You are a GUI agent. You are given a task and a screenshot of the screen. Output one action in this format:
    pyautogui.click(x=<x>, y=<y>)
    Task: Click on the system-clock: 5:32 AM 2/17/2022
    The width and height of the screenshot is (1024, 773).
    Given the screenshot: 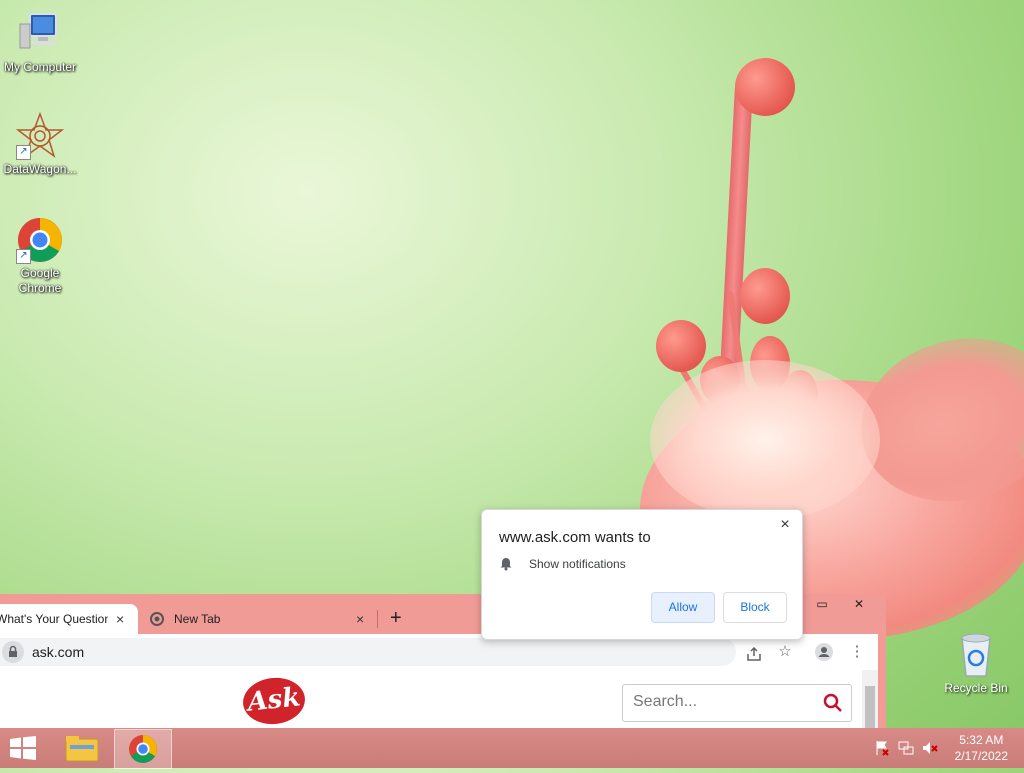 What is the action you would take?
    pyautogui.click(x=981, y=748)
    